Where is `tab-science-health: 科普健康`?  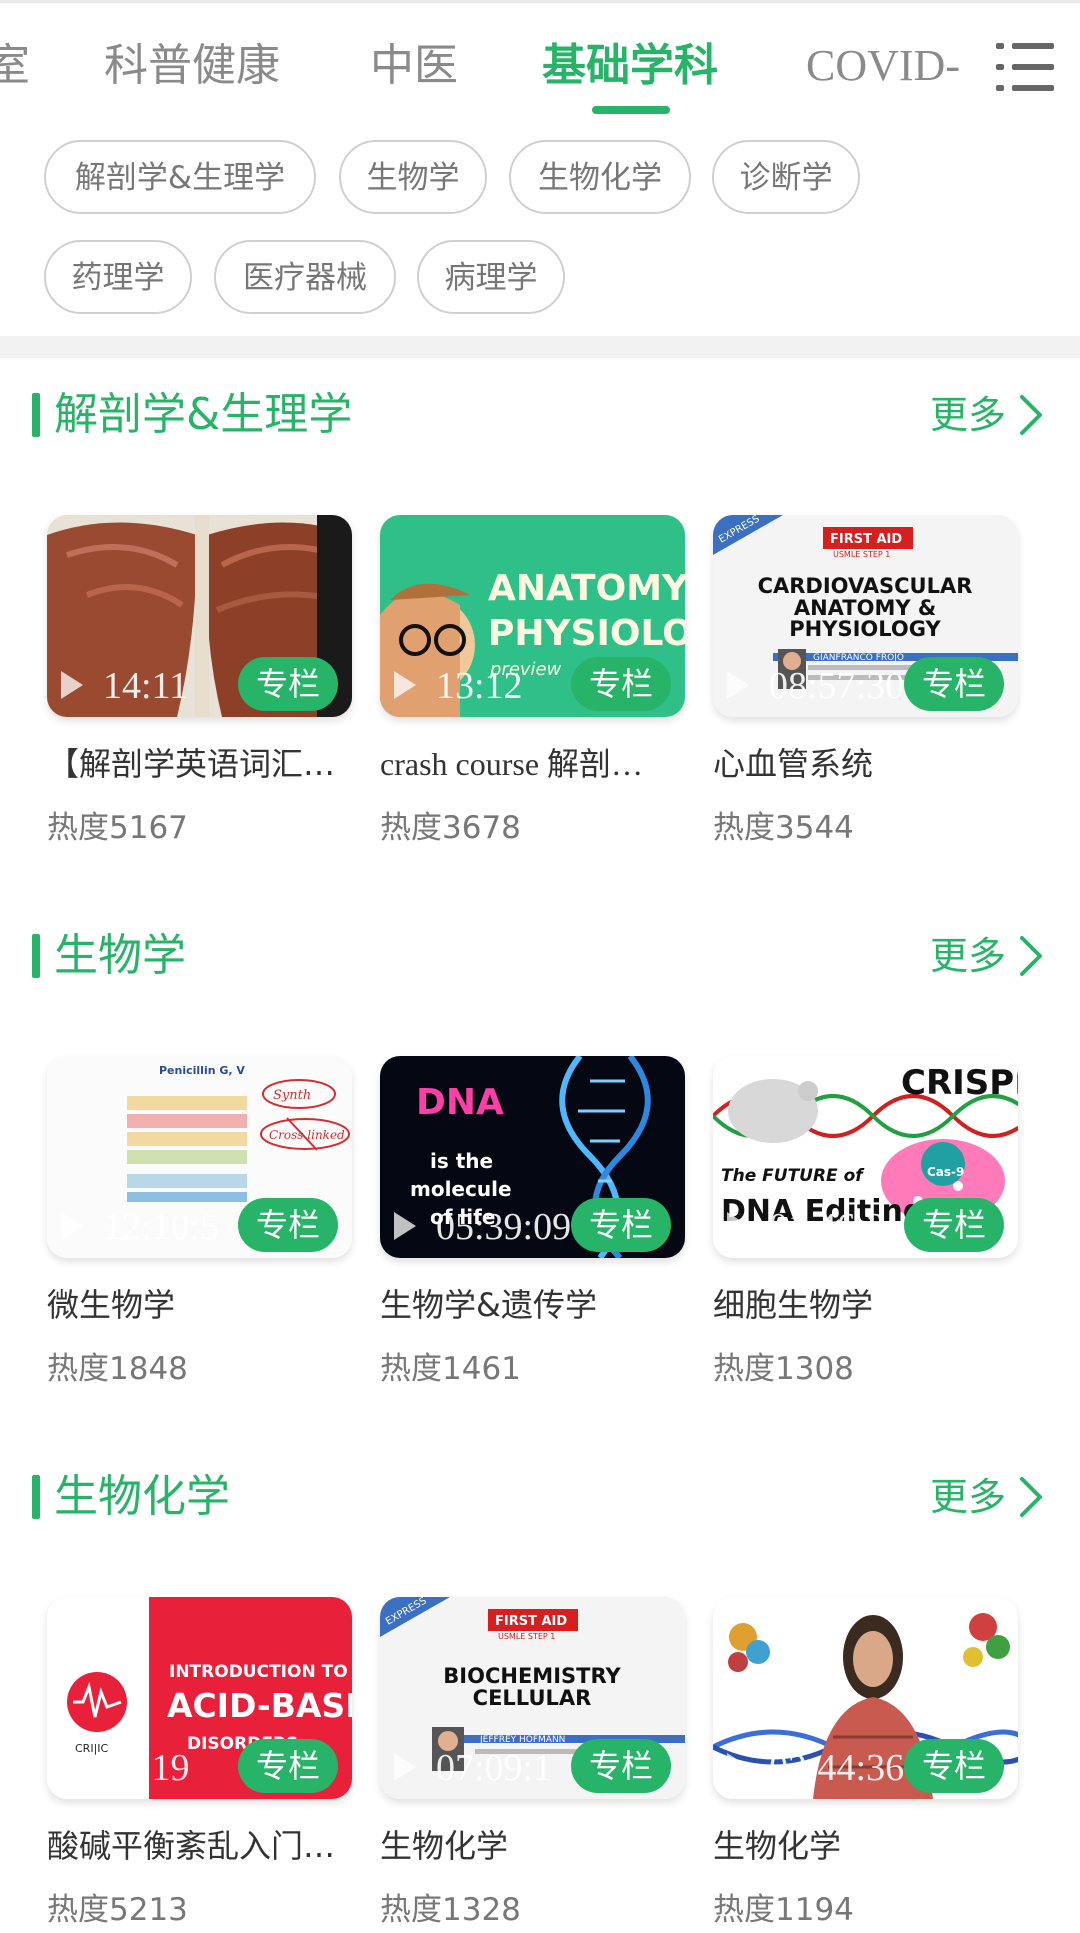
tab-science-health: 科普健康 is located at coordinates (192, 66).